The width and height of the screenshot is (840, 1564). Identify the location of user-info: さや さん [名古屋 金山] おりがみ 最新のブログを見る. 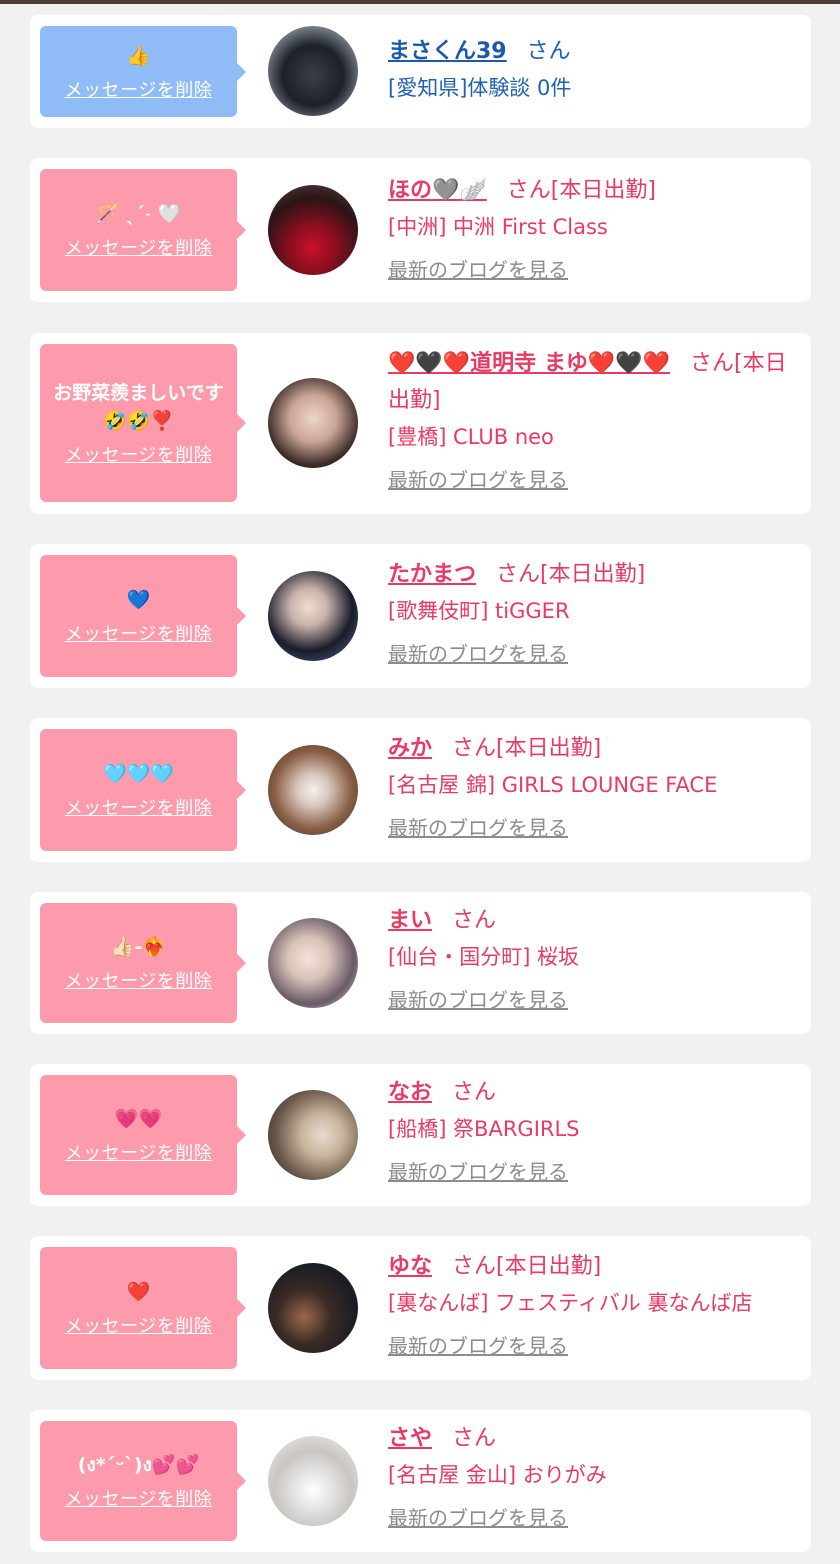
(594, 1476).